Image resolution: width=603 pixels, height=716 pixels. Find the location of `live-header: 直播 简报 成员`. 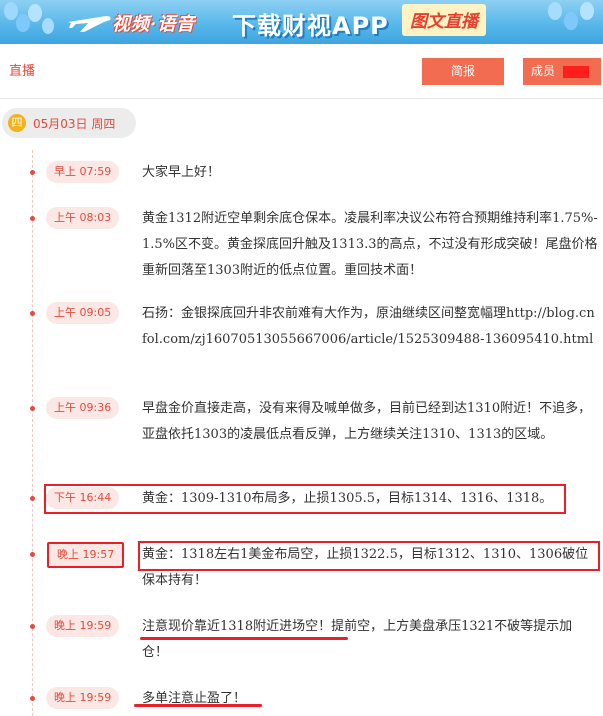

live-header: 直播 简报 成员 is located at coordinates (301, 71).